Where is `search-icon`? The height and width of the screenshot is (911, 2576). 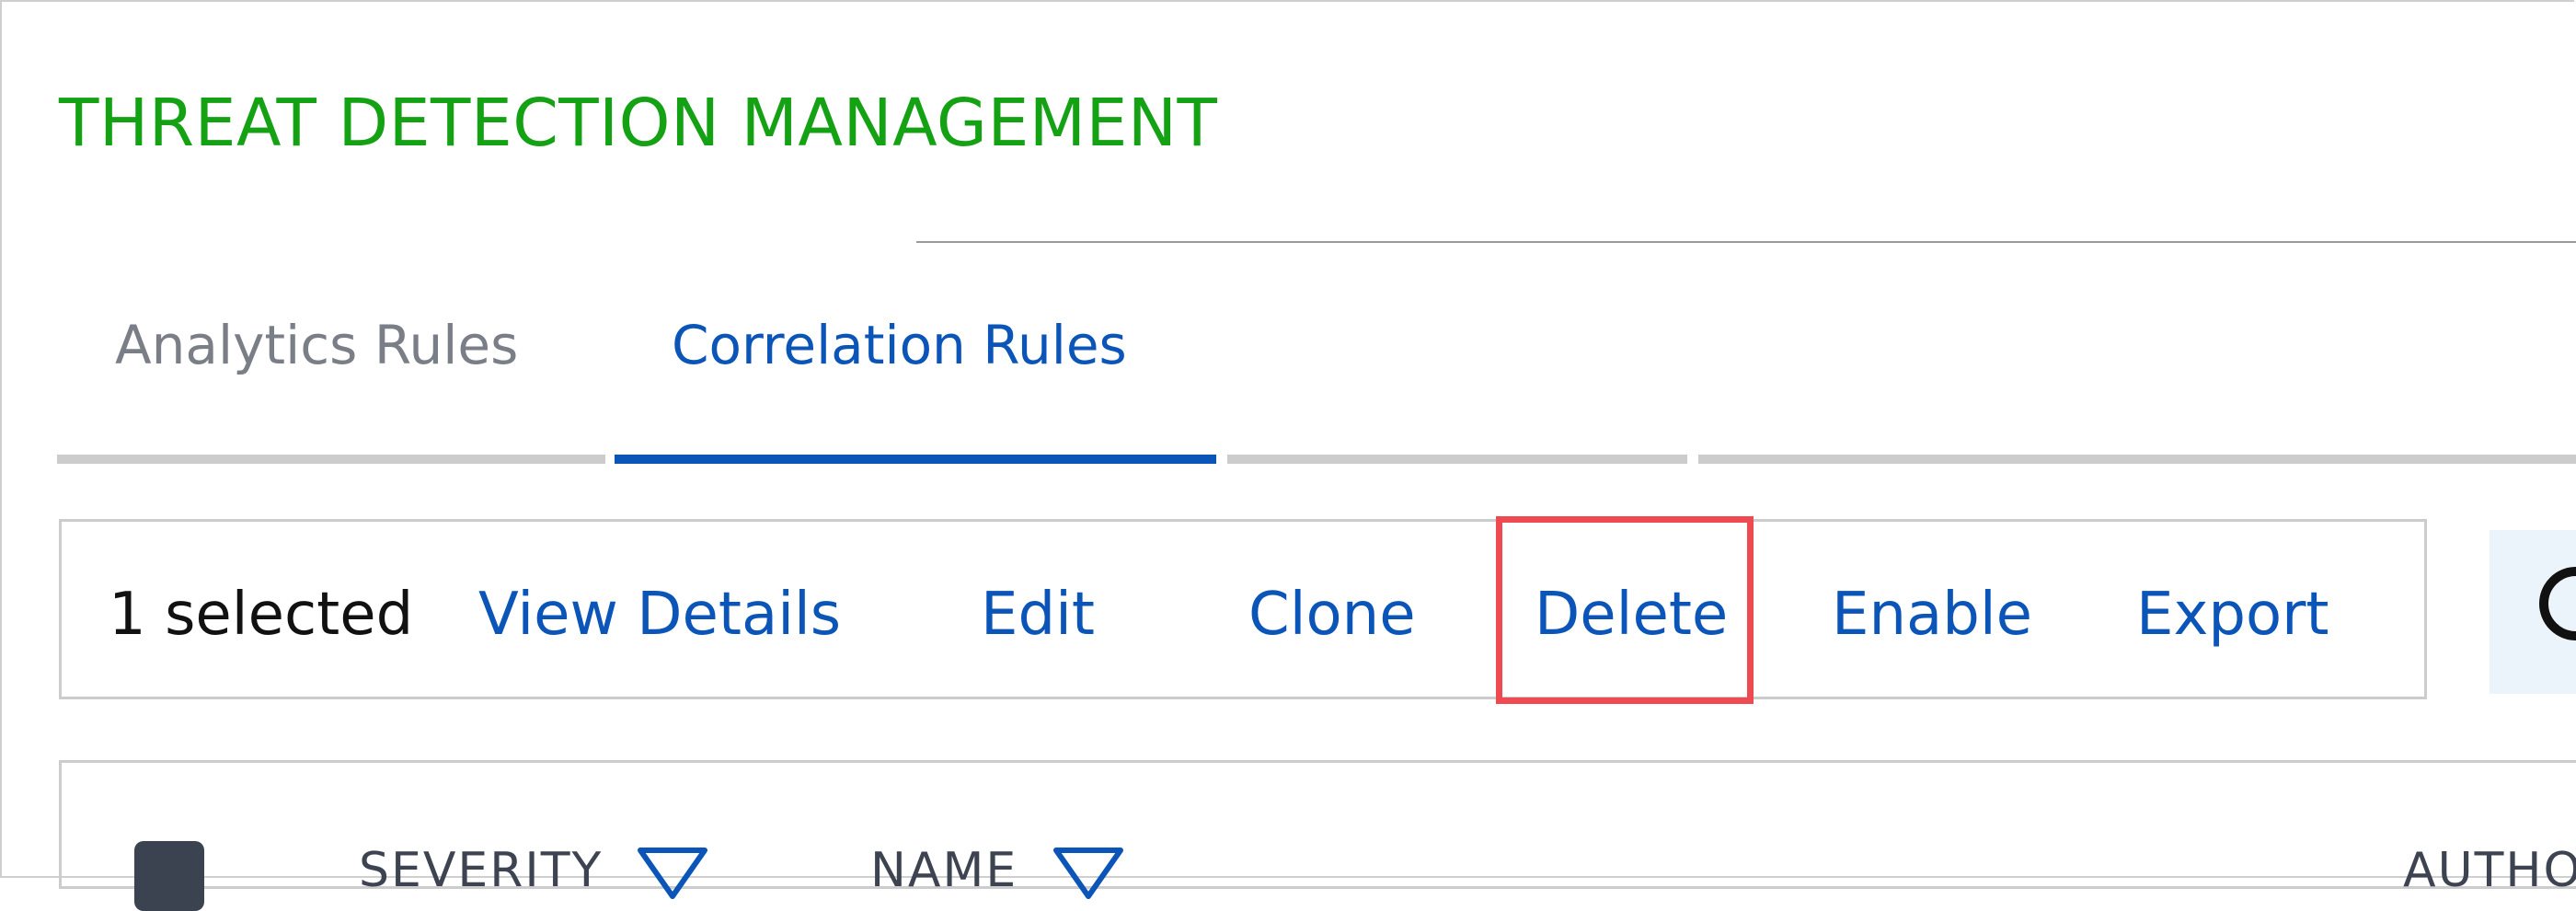 search-icon is located at coordinates (2557, 603).